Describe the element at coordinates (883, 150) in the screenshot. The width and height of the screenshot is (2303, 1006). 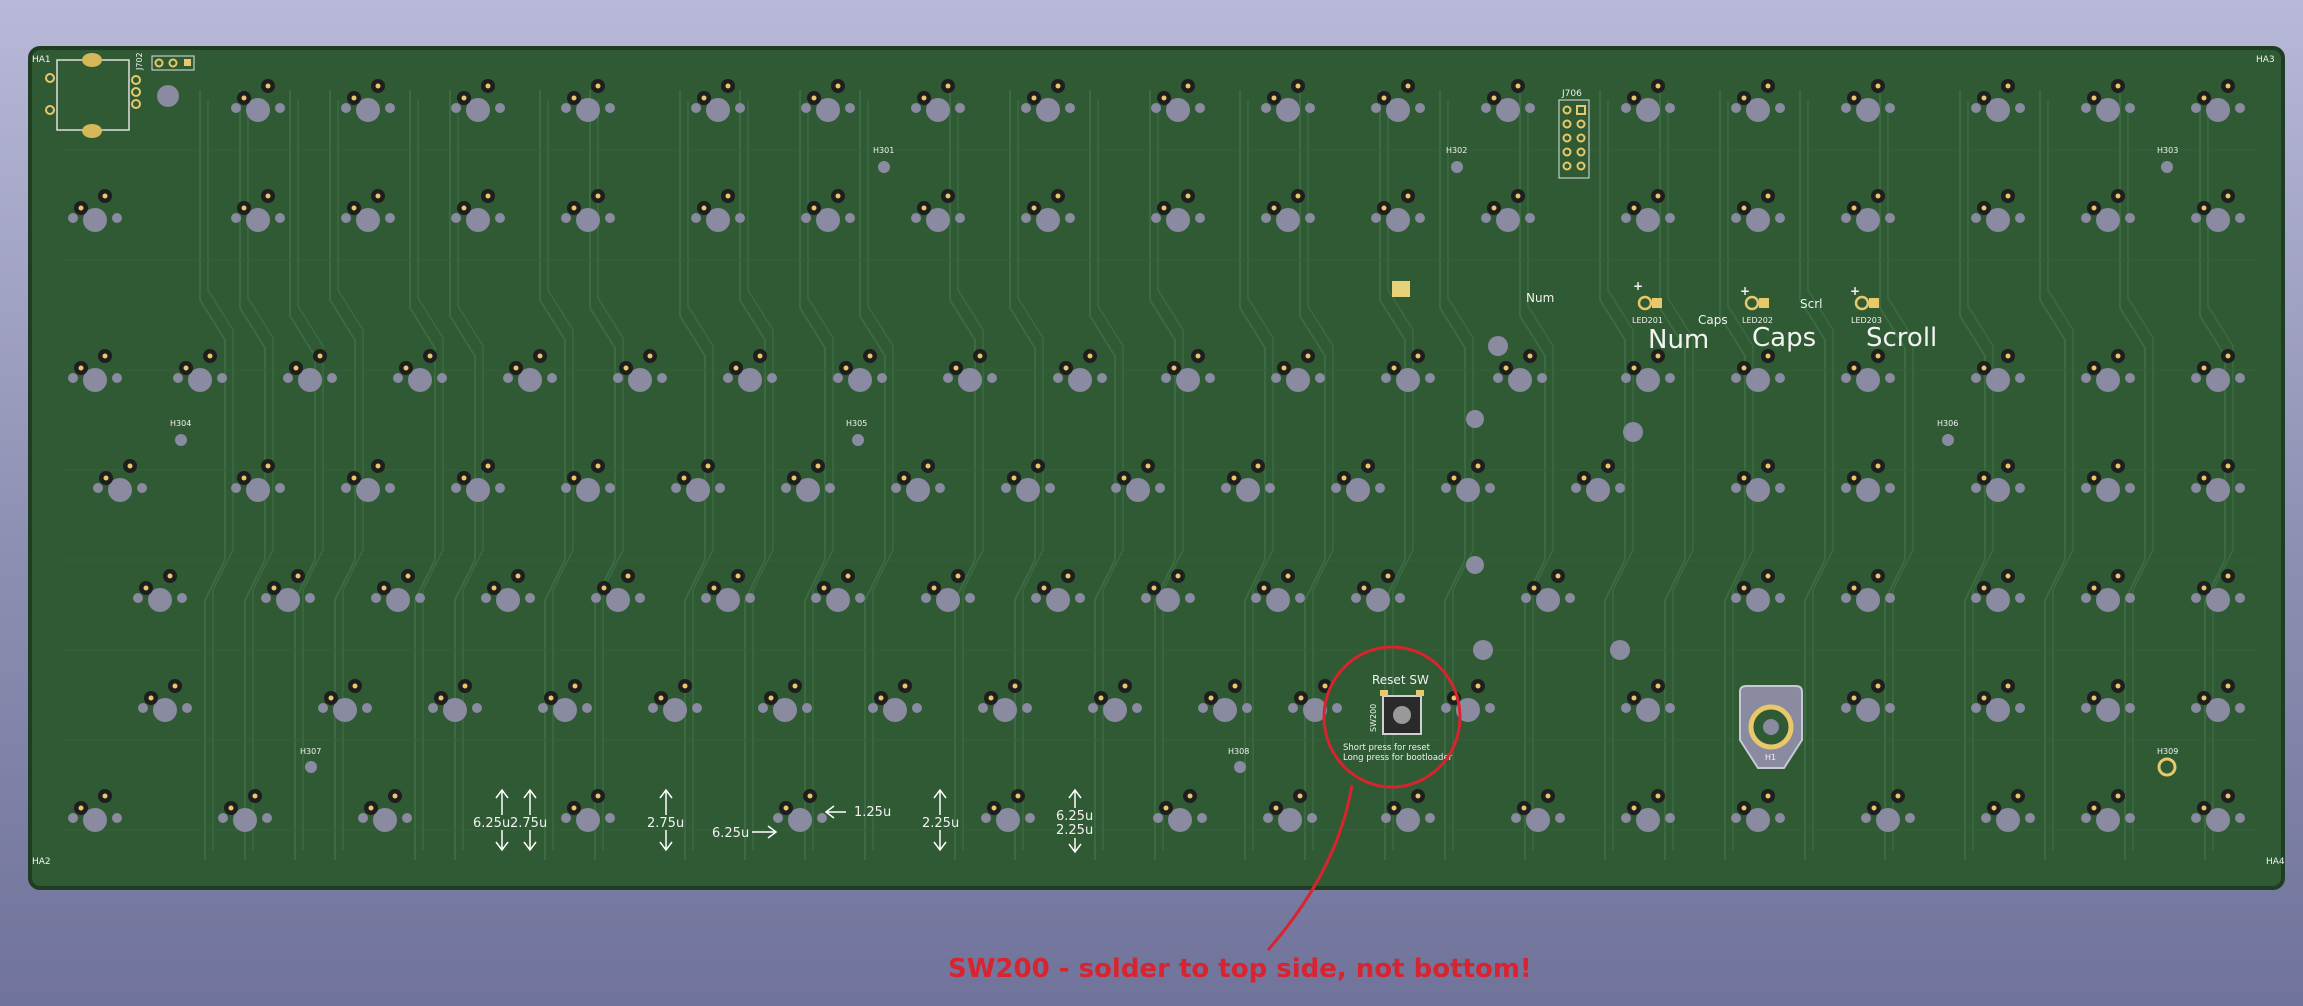
I see `svg-text: H301` at that location.